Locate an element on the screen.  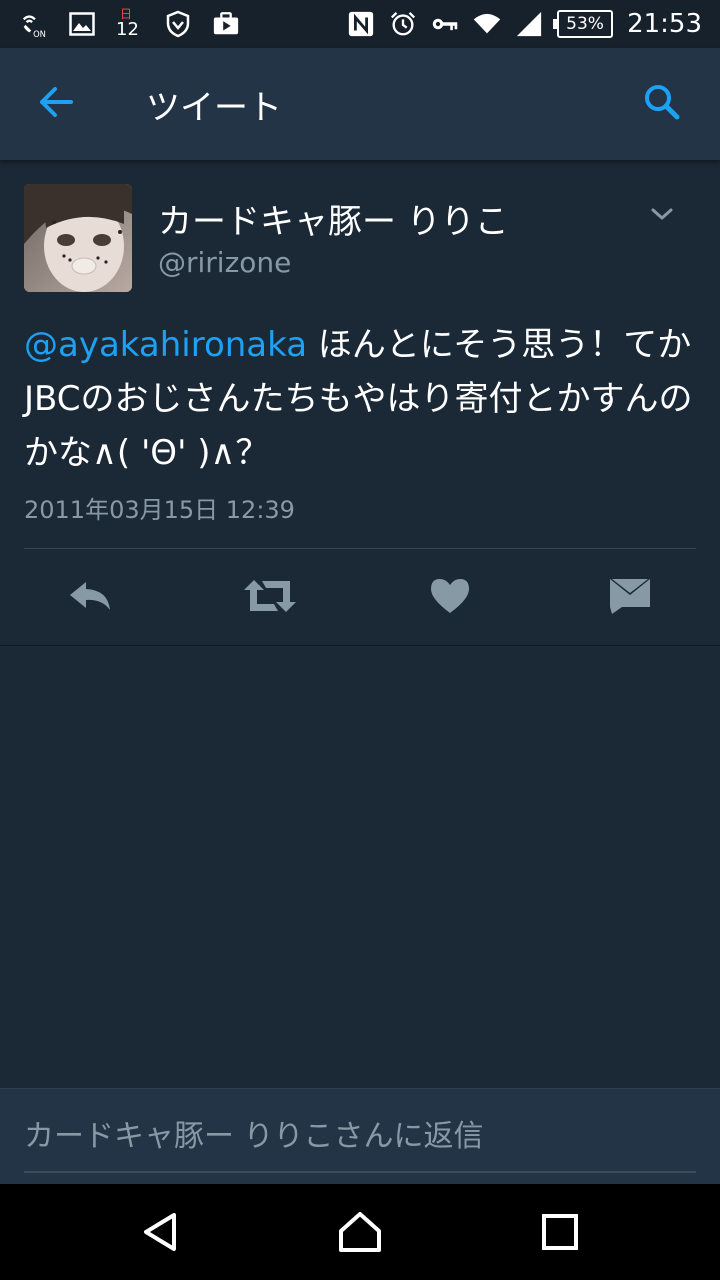
key-icon is located at coordinates (445, 24).